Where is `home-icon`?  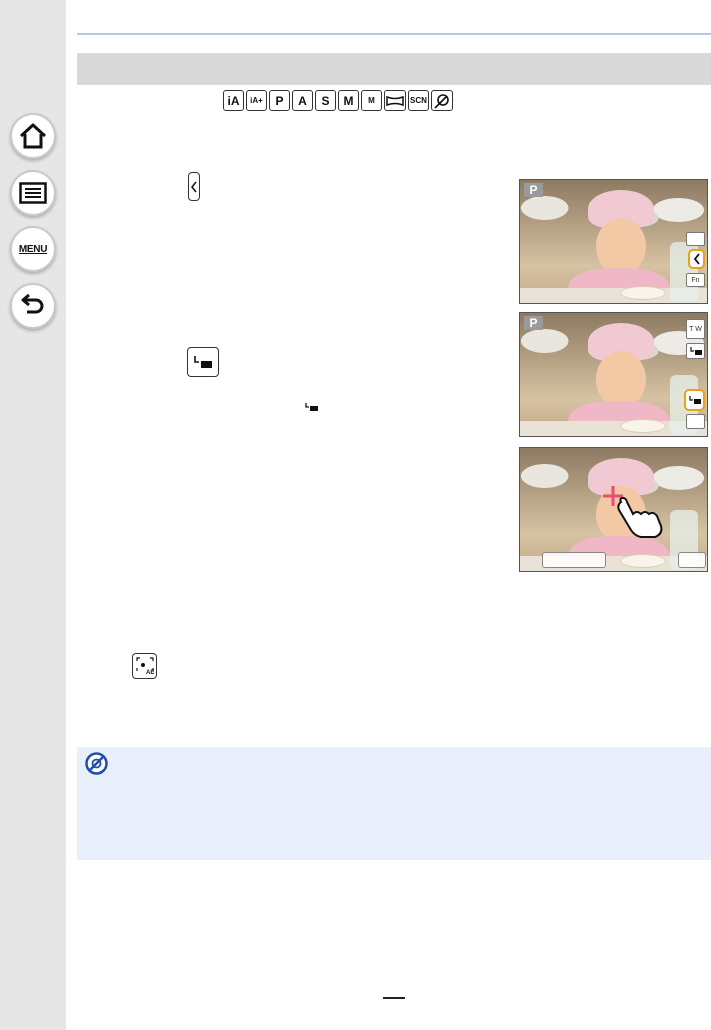 home-icon is located at coordinates (33, 136).